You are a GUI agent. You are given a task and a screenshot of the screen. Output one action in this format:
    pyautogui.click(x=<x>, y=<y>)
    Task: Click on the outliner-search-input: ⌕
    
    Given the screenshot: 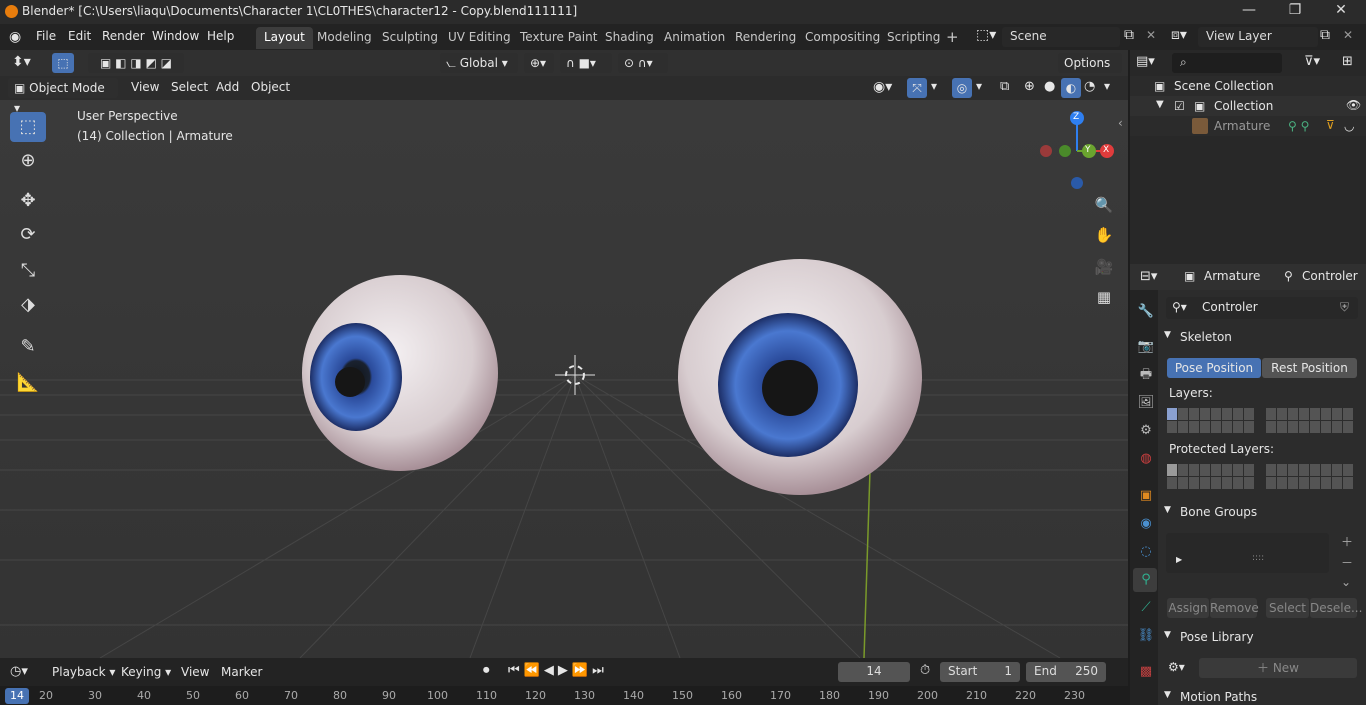 What is the action you would take?
    pyautogui.click(x=1227, y=63)
    